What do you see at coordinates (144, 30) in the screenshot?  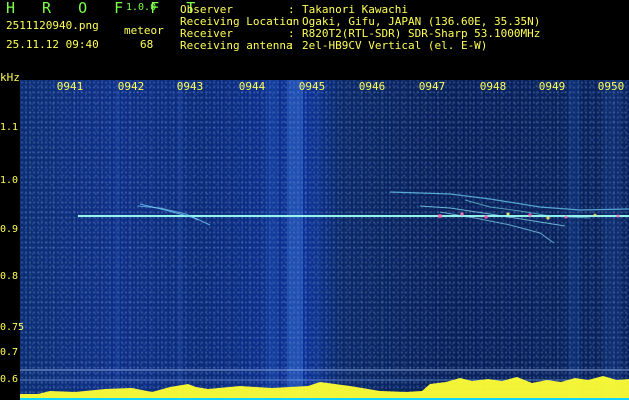 I see `mode-label: meteor` at bounding box center [144, 30].